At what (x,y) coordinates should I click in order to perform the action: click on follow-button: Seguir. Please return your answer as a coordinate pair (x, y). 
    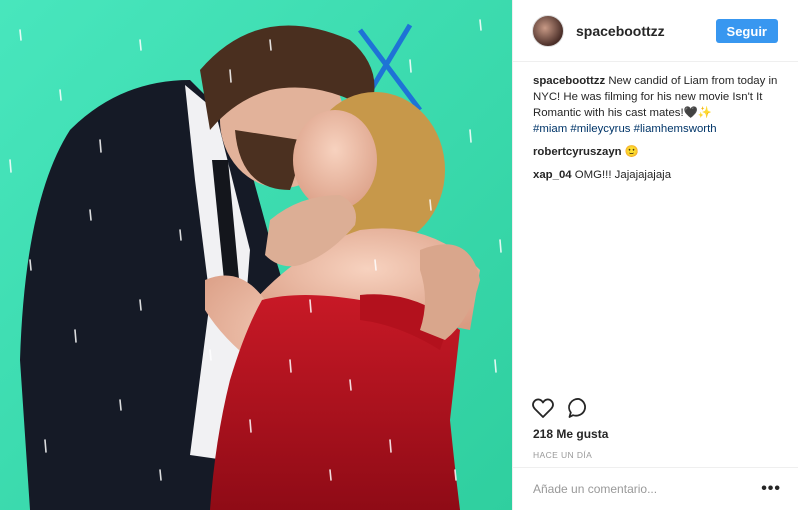
    Looking at the image, I should click on (746, 30).